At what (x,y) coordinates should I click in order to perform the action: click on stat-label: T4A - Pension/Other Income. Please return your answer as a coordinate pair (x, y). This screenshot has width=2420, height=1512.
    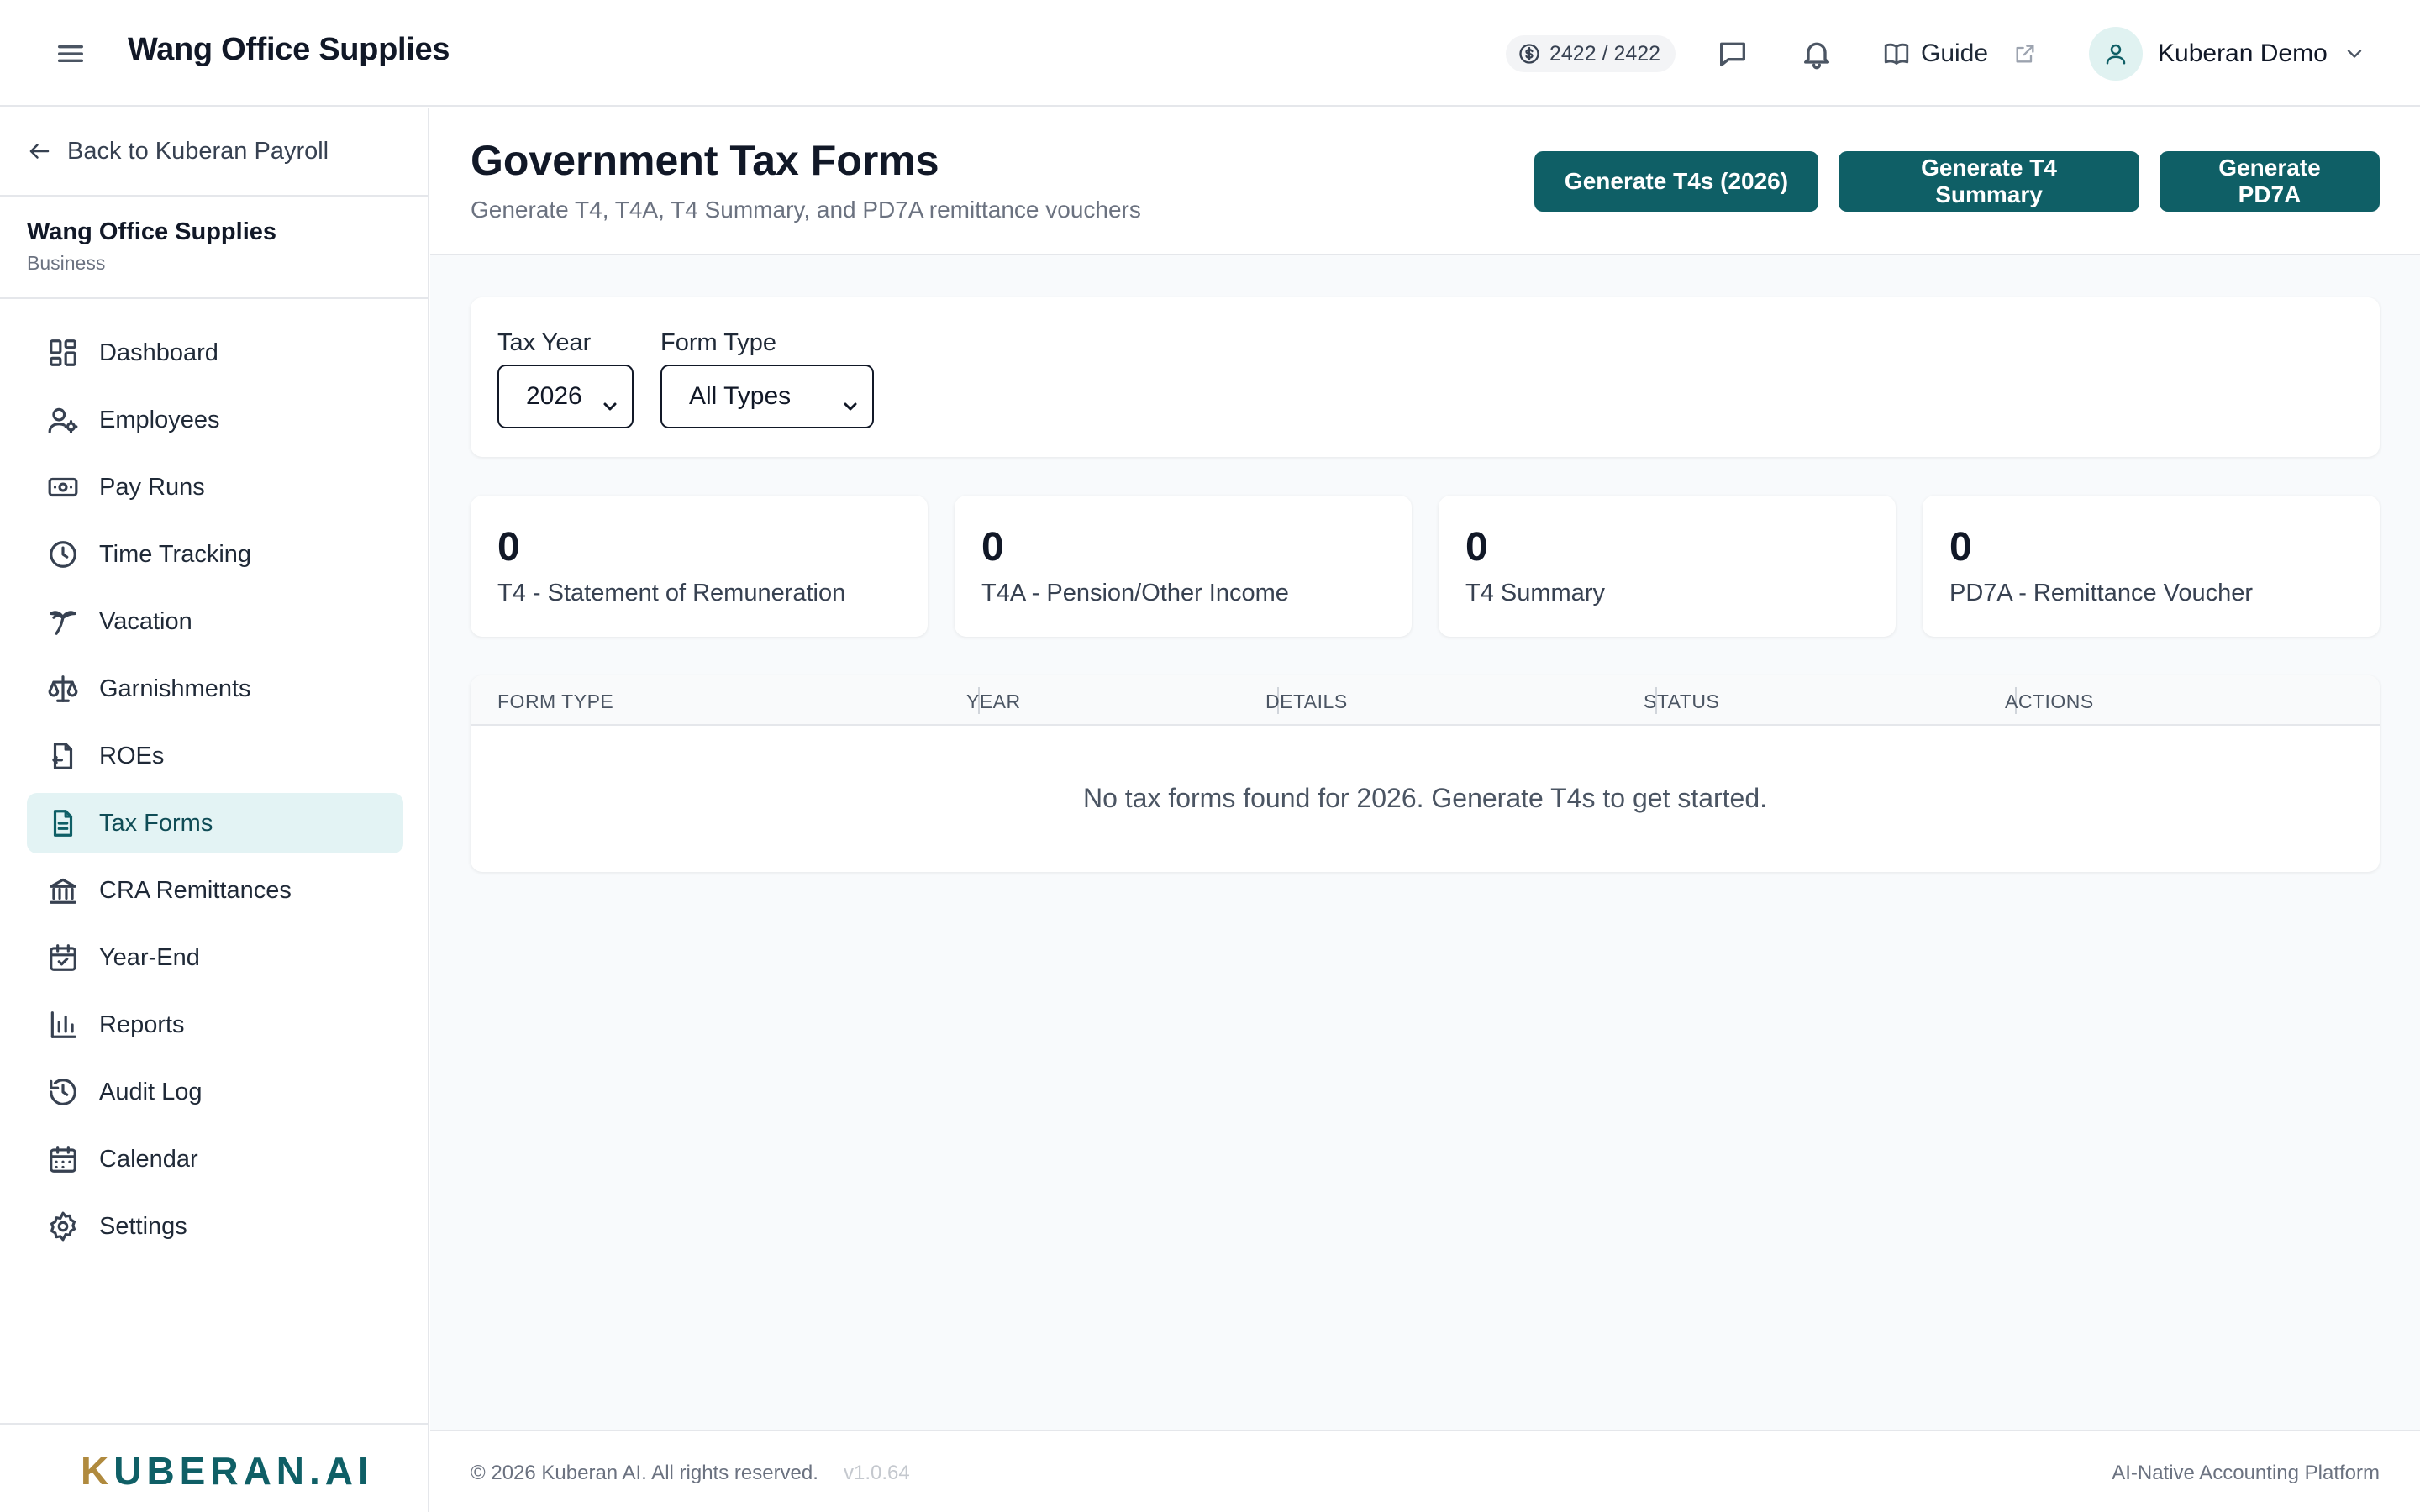
    Looking at the image, I should click on (1135, 593).